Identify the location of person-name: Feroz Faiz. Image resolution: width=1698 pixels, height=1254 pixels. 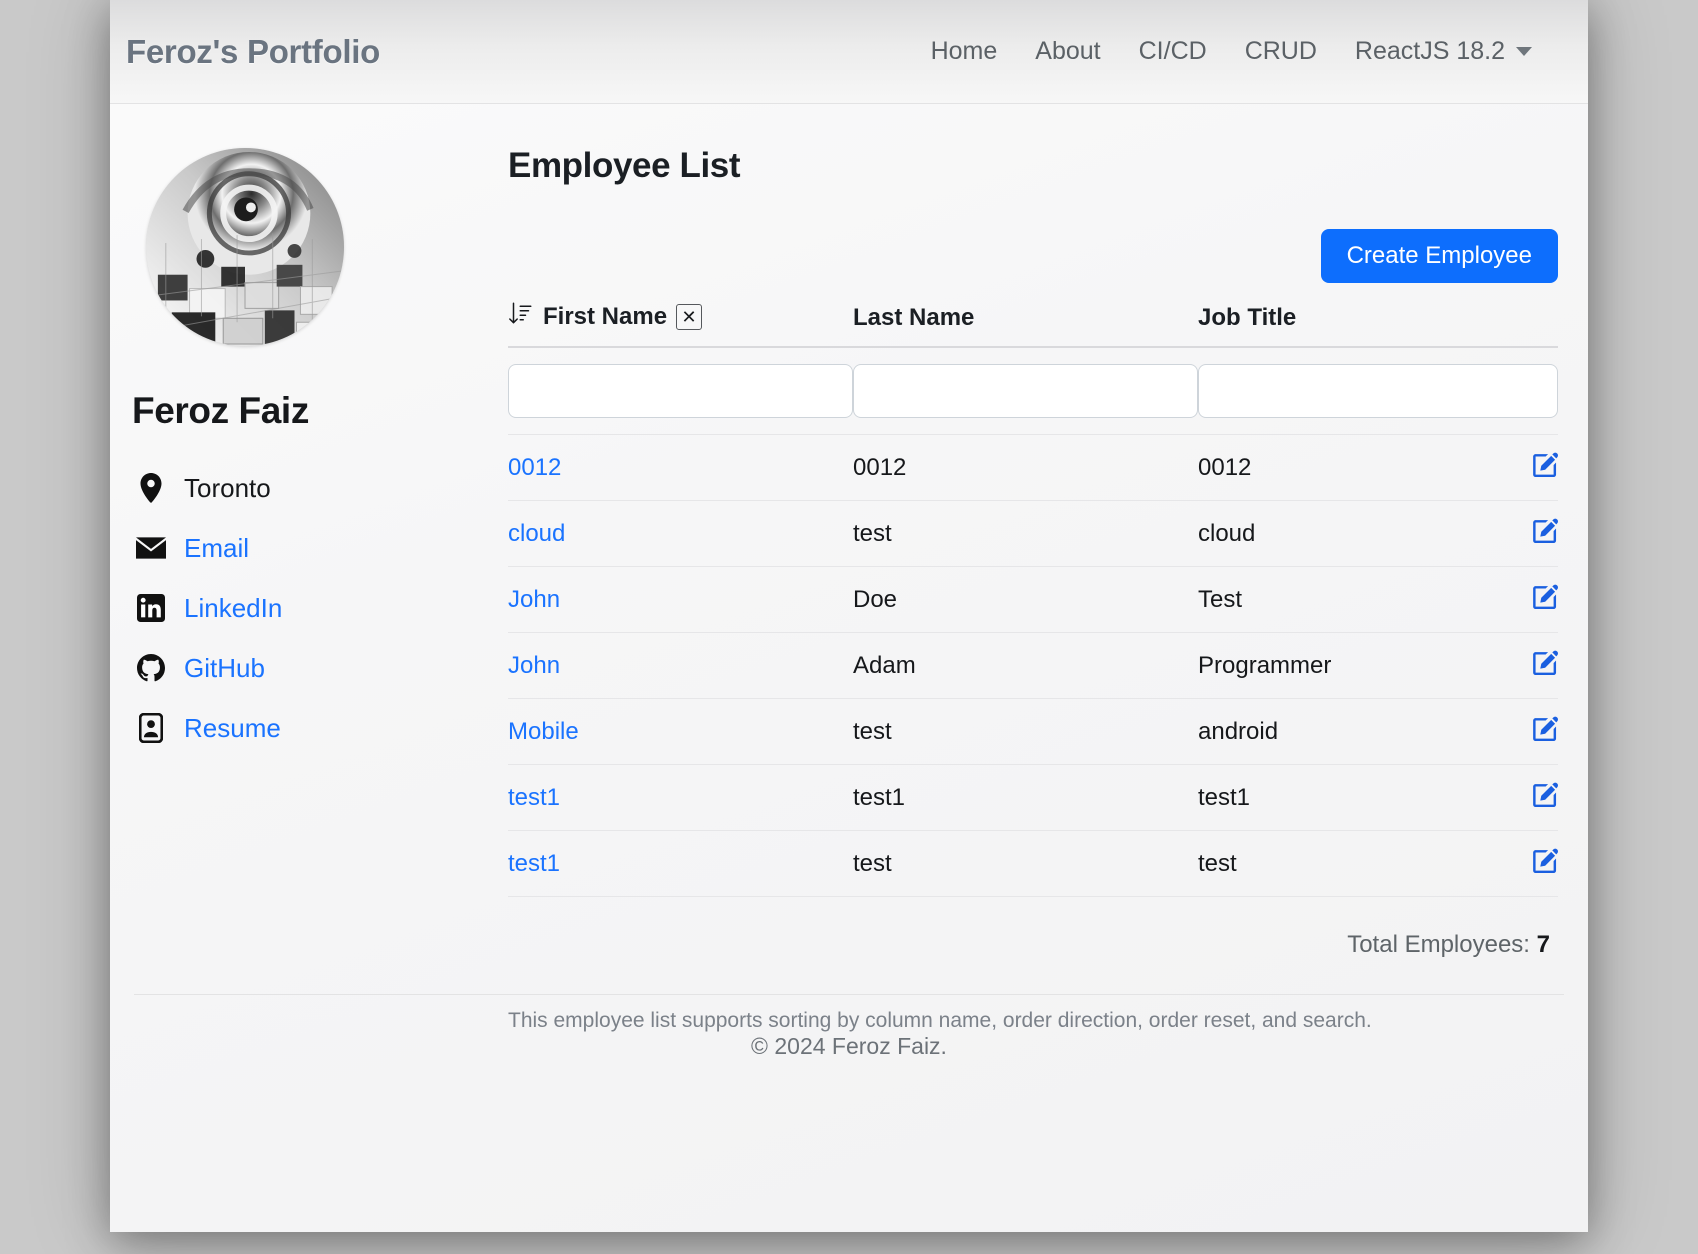
(220, 410).